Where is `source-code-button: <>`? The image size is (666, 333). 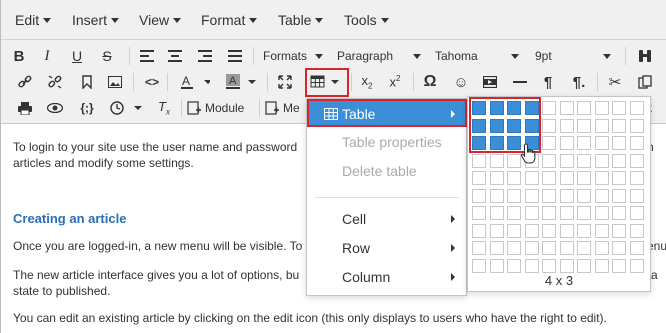
source-code-button: <> is located at coordinates (152, 82).